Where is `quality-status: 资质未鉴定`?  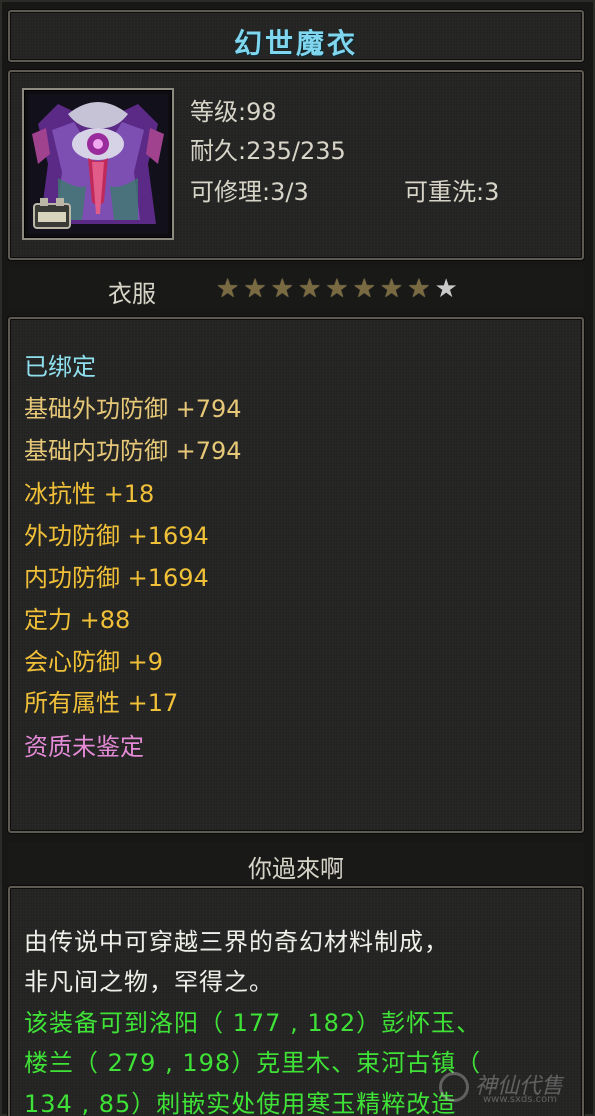
quality-status: 资质未鉴定 is located at coordinates (84, 747).